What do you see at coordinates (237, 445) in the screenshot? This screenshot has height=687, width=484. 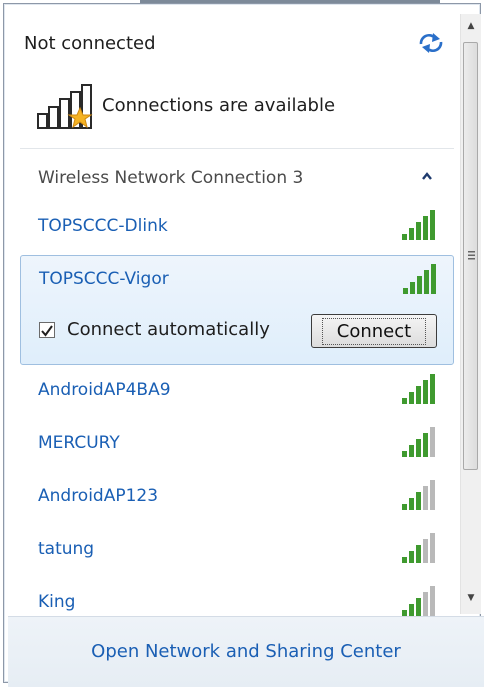 I see `network-item: MERCURY` at bounding box center [237, 445].